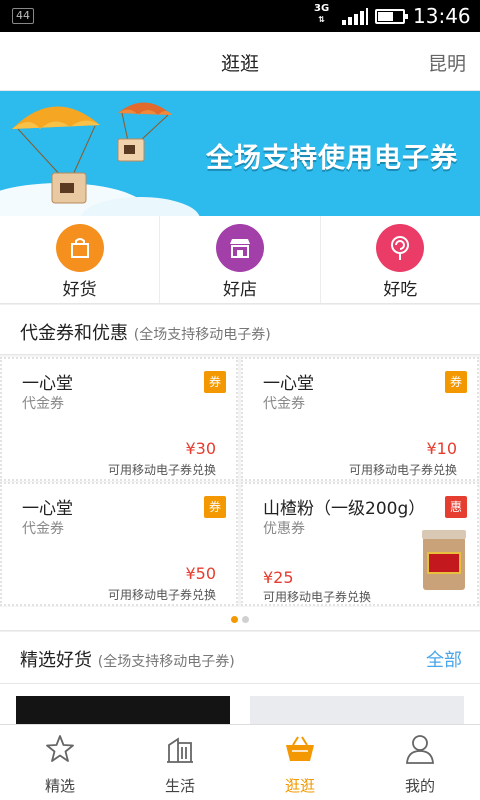 This screenshot has height=800, width=480. What do you see at coordinates (300, 762) in the screenshot?
I see `tab-browse: 逛逛` at bounding box center [300, 762].